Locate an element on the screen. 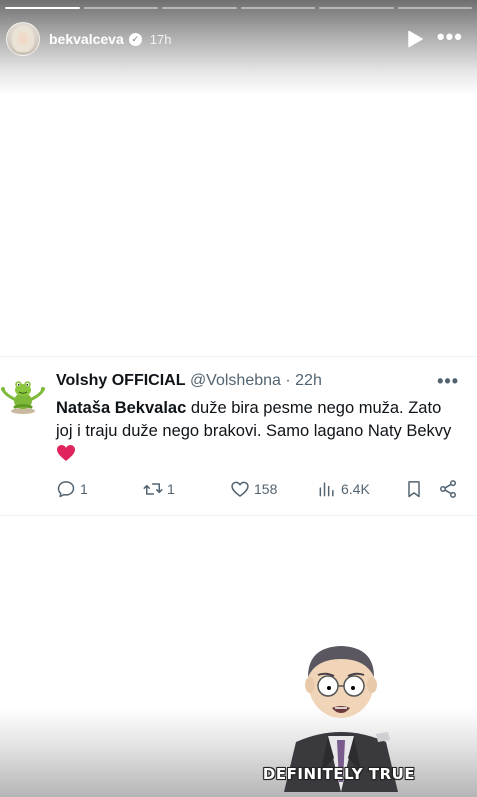 The width and height of the screenshot is (477, 797). share-button is located at coordinates (448, 489).